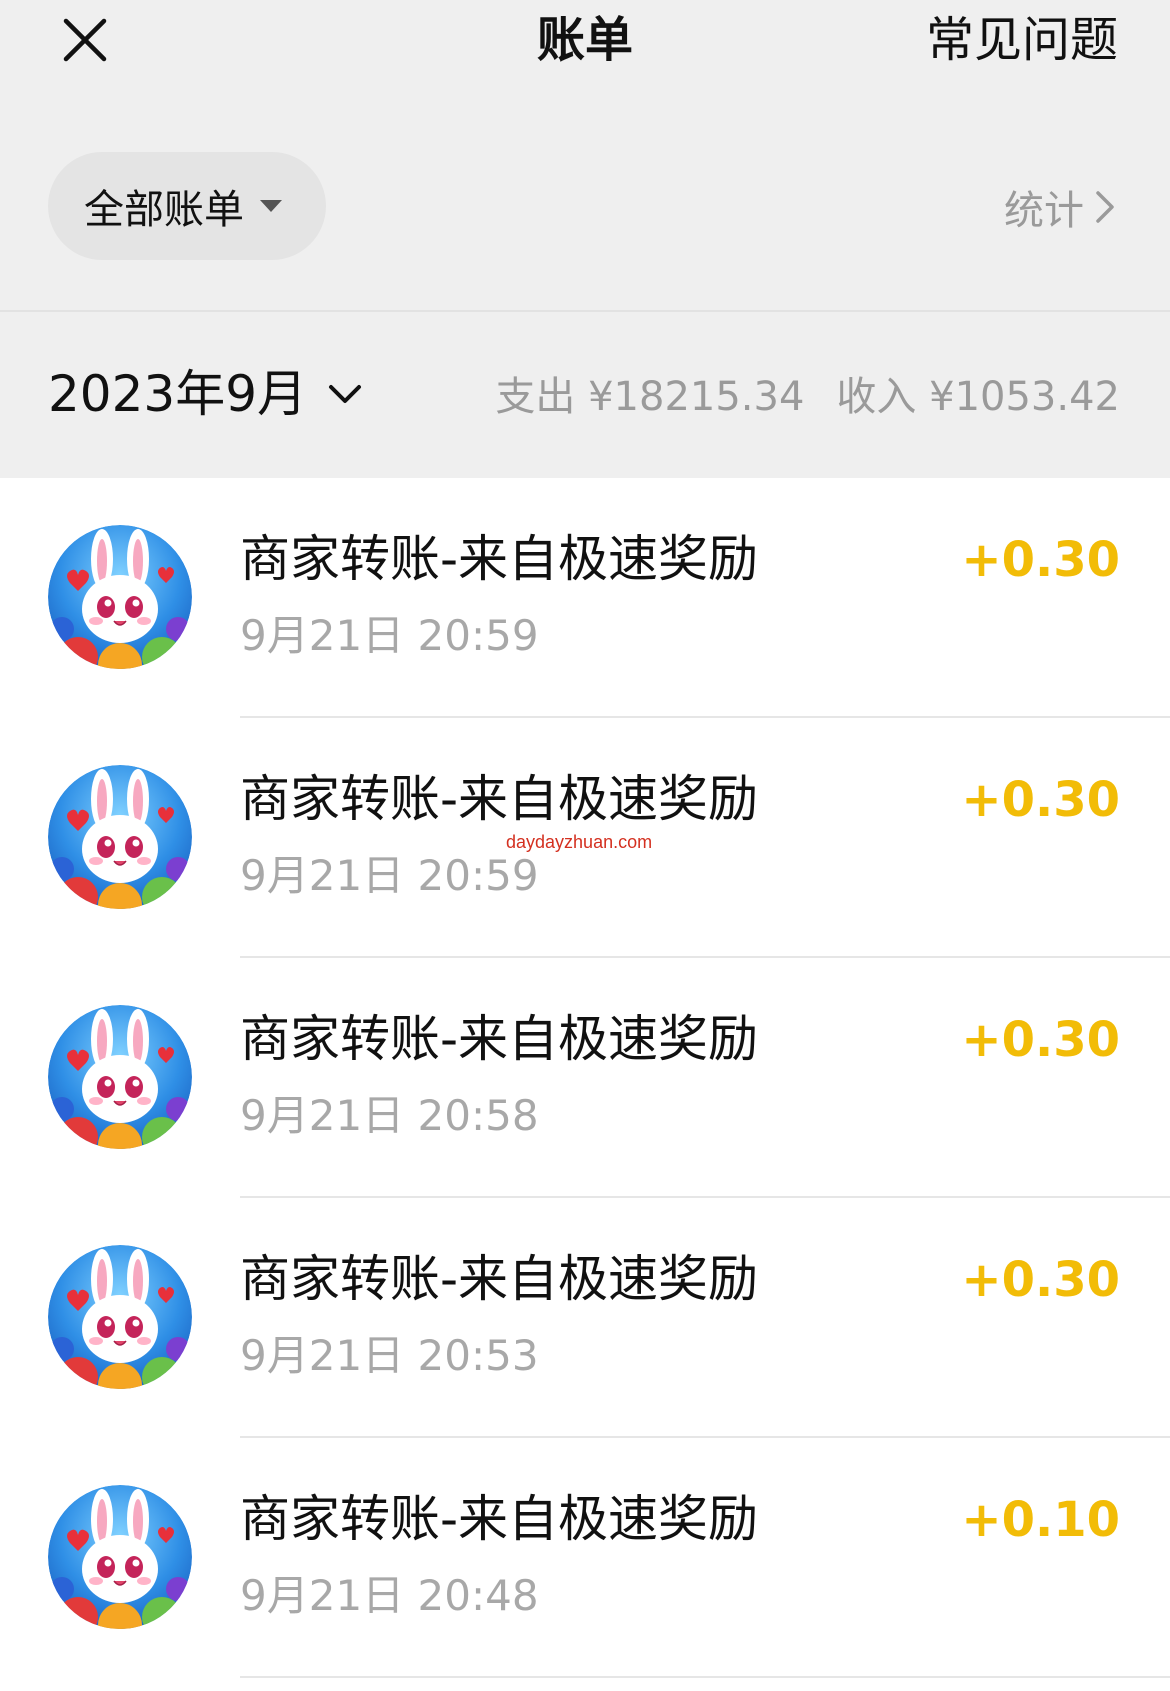 This screenshot has width=1170, height=1691. What do you see at coordinates (1105, 207) in the screenshot?
I see `chevron-right-icon` at bounding box center [1105, 207].